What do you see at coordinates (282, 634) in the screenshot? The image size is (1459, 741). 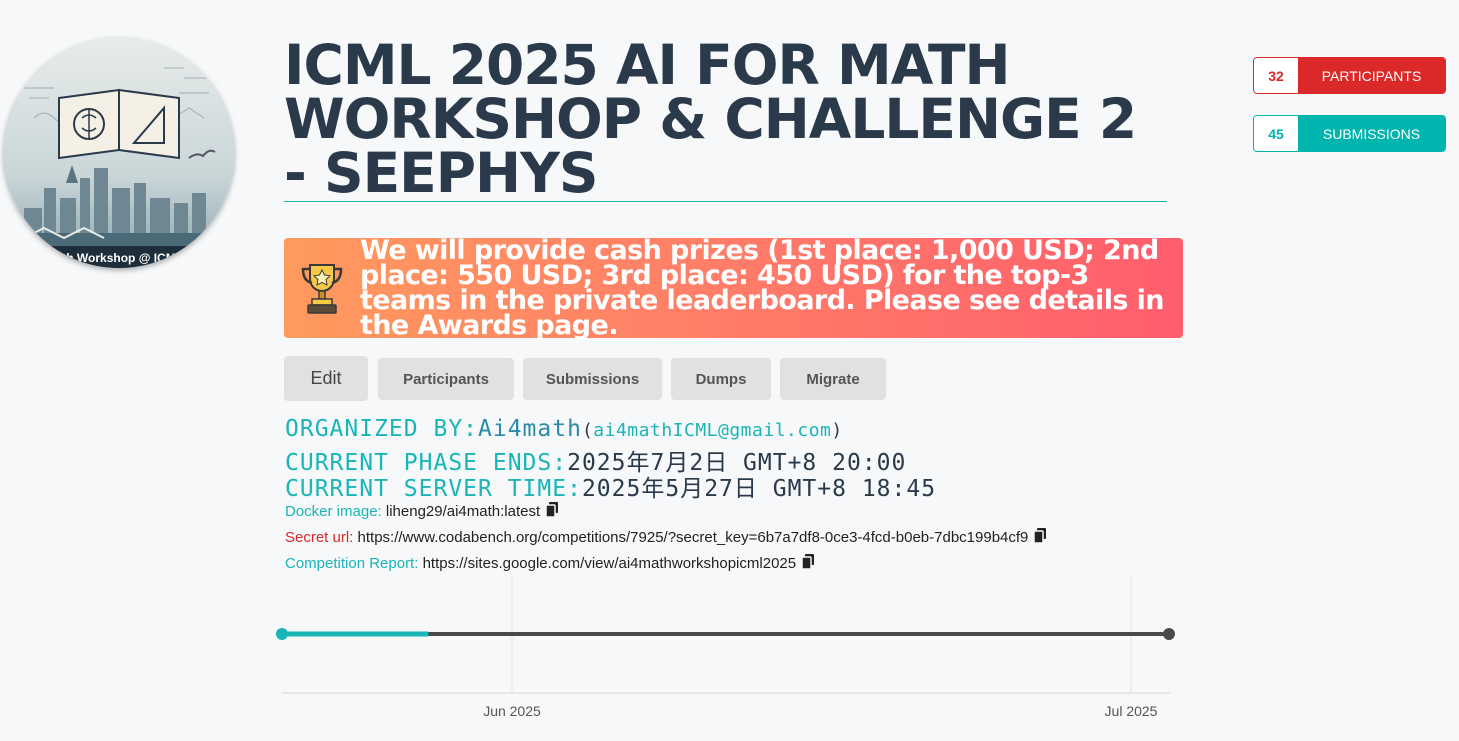 I see `timeline-start-marker` at bounding box center [282, 634].